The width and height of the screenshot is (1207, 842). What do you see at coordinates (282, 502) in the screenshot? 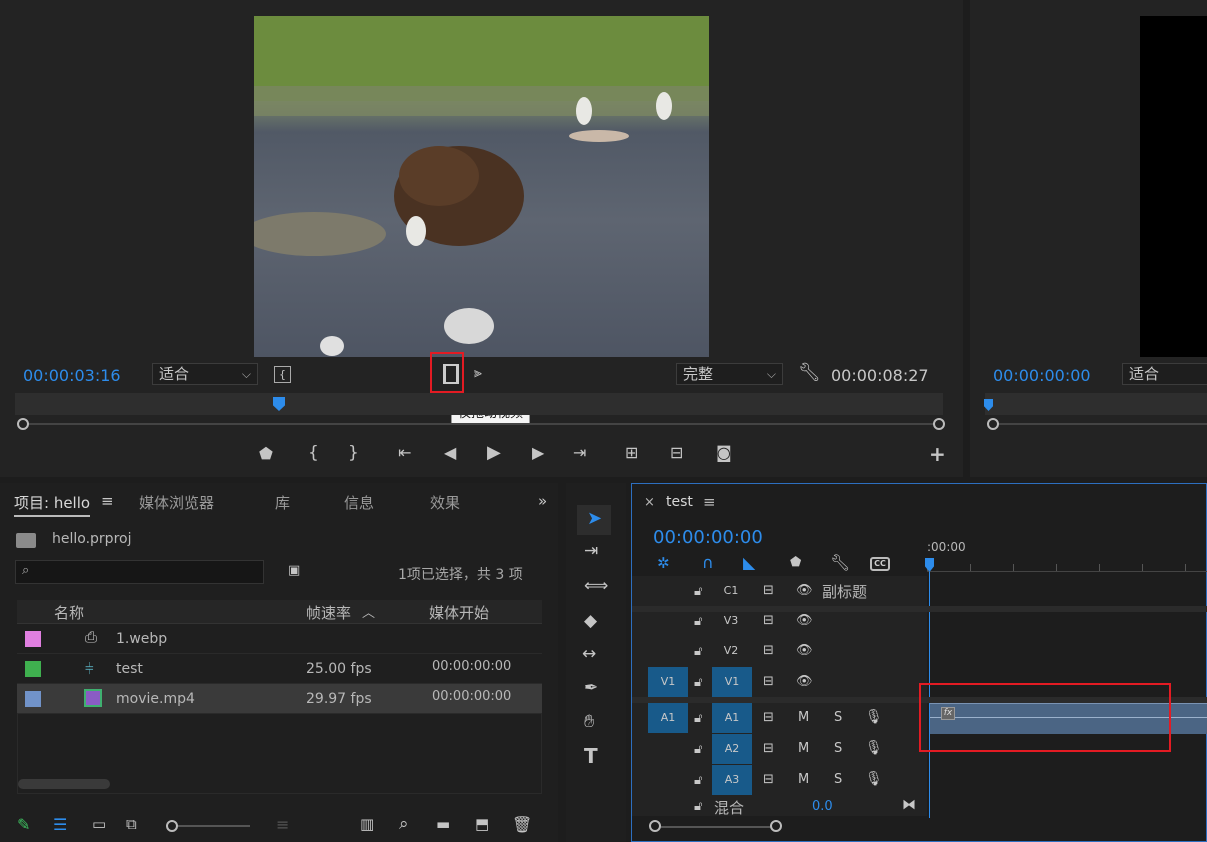
I see `tab-libraries: 库` at bounding box center [282, 502].